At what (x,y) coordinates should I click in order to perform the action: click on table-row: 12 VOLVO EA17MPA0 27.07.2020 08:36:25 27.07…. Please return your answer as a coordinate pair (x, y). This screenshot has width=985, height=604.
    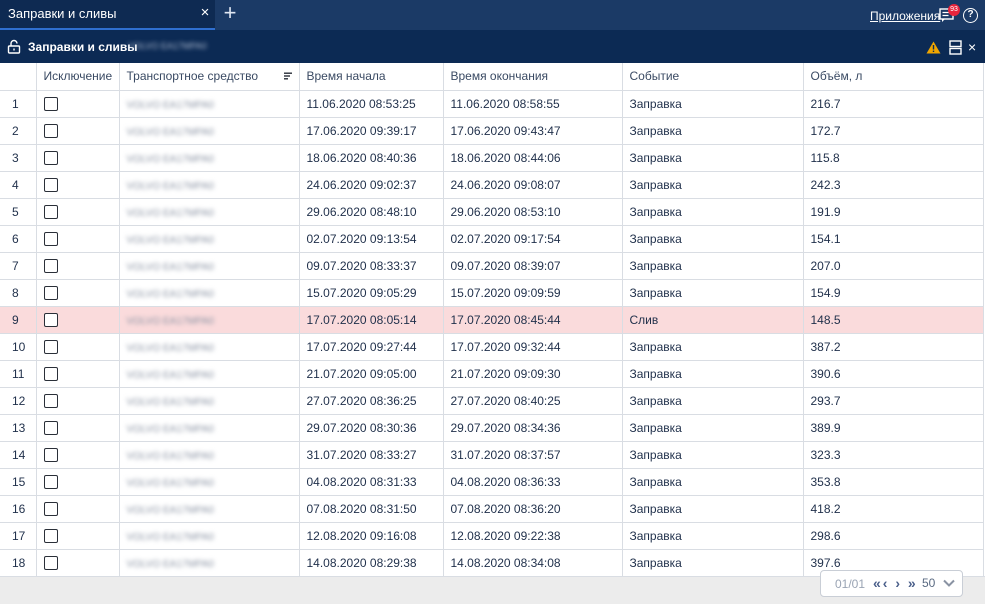
    Looking at the image, I should click on (492, 401).